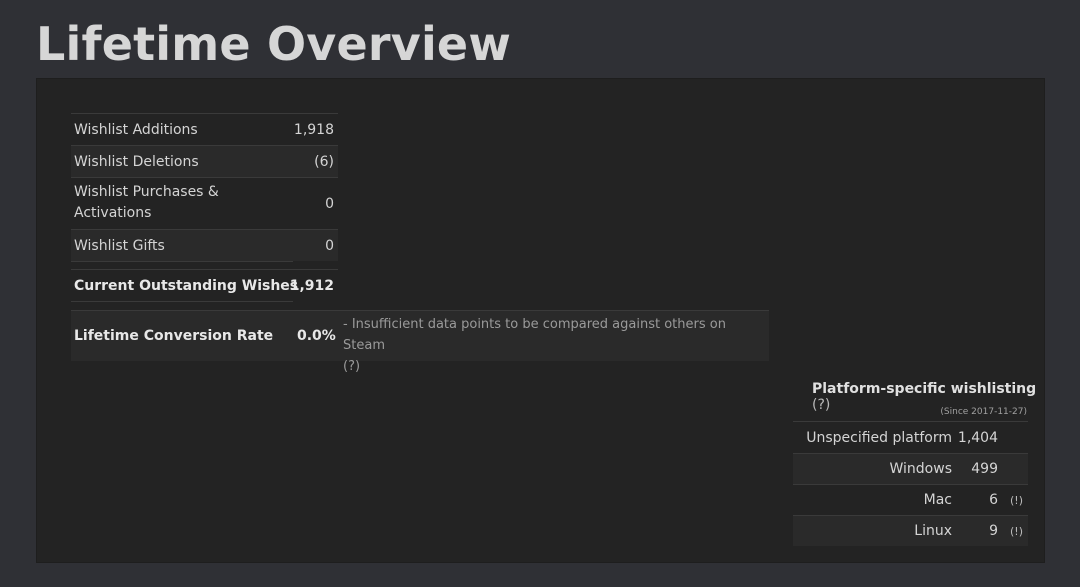 This screenshot has width=1080, height=587. What do you see at coordinates (984, 469) in the screenshot?
I see `platform-value: 499` at bounding box center [984, 469].